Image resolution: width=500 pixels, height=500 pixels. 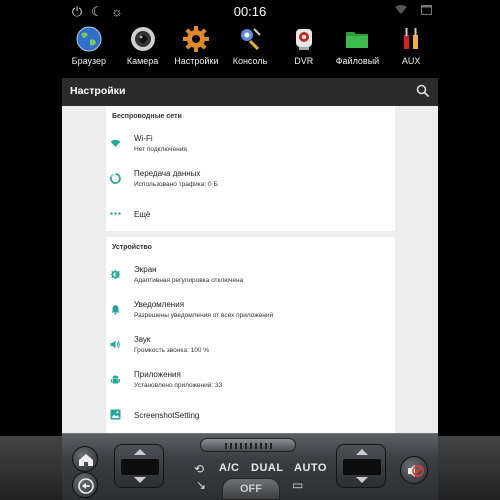 What do you see at coordinates (357, 40) in the screenshot?
I see `folder-icon` at bounding box center [357, 40].